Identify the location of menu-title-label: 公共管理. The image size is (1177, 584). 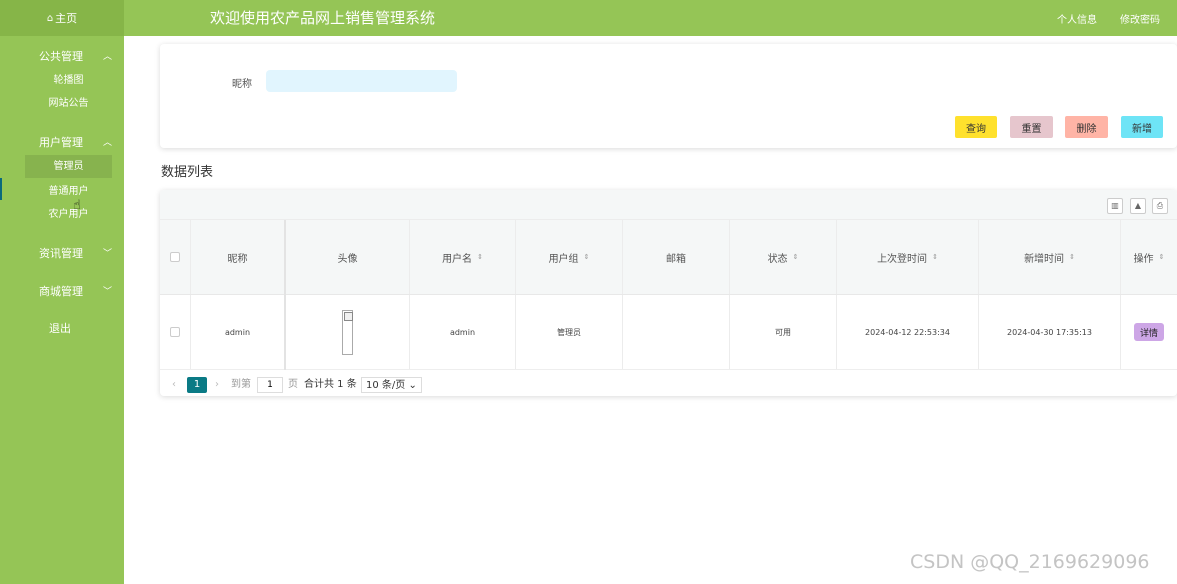
(61, 56).